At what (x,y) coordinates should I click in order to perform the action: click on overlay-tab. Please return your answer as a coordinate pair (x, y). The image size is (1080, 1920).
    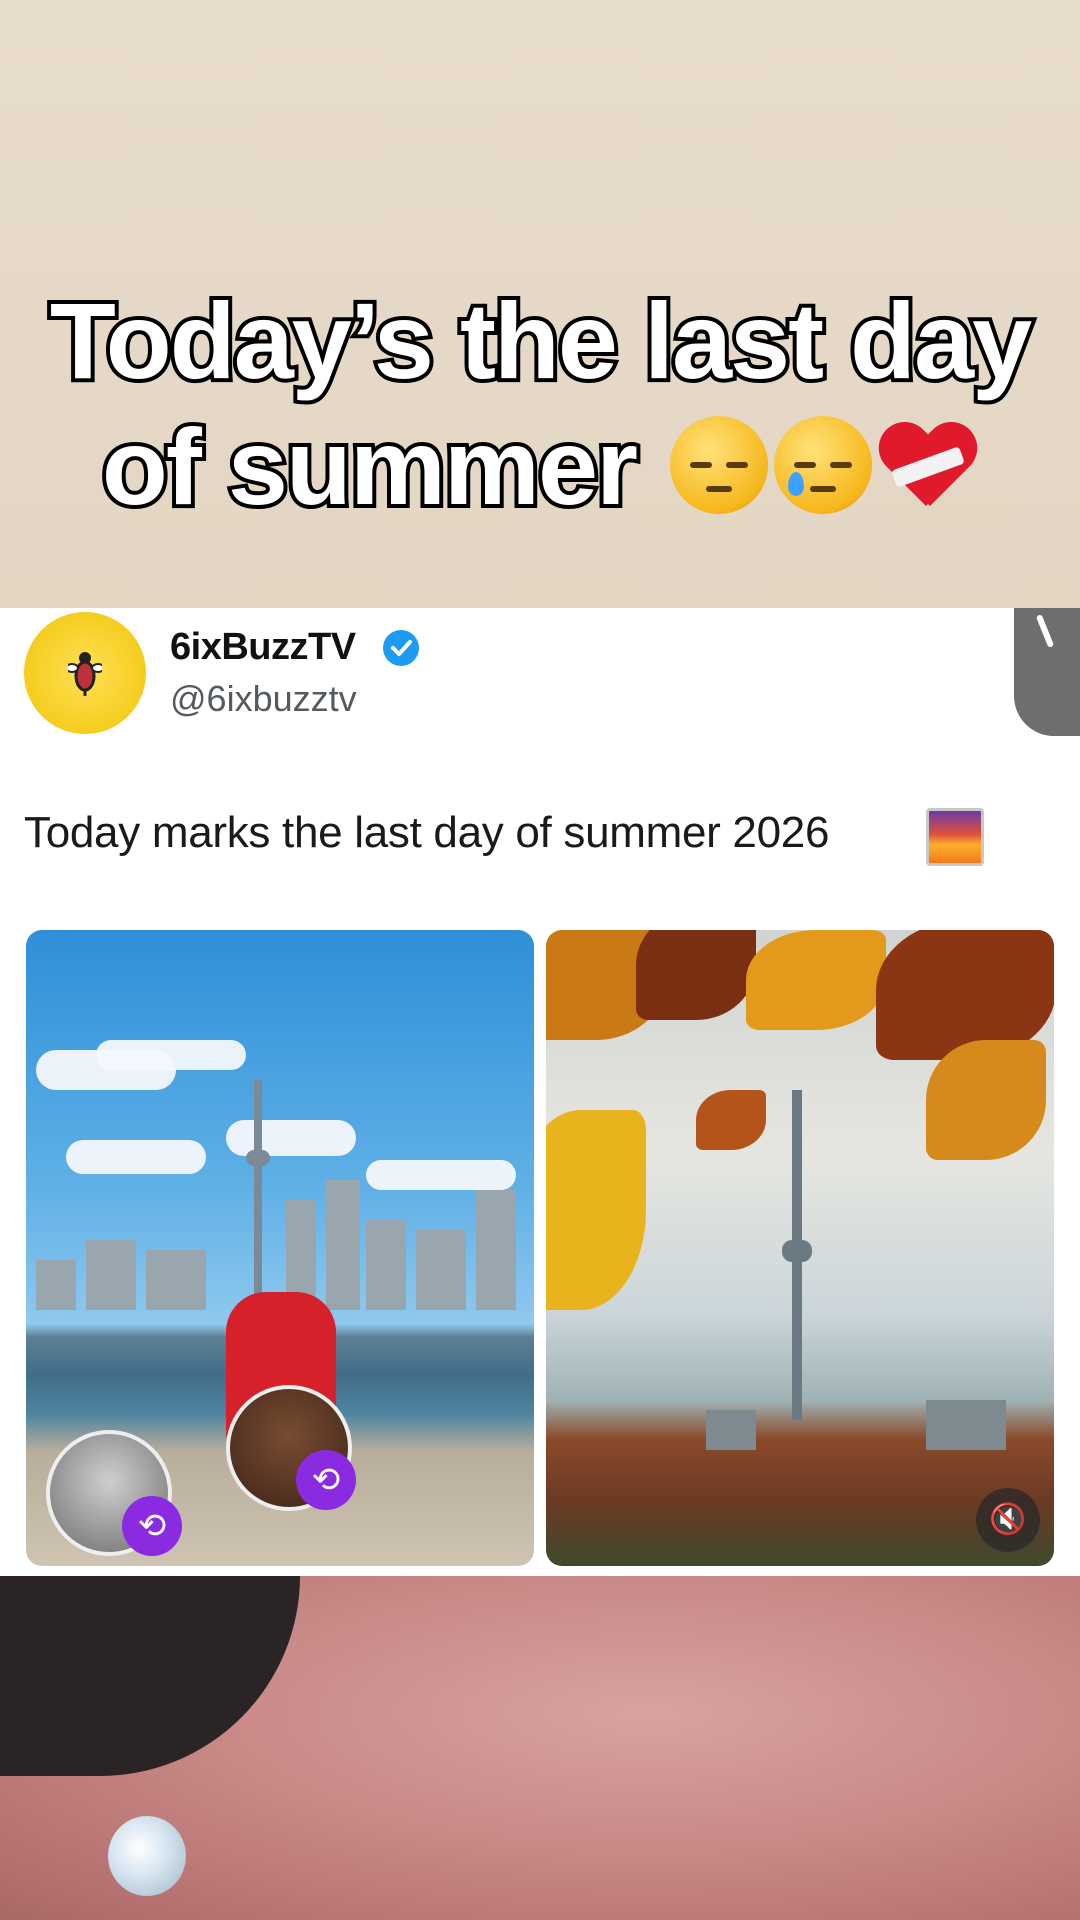
    Looking at the image, I should click on (1047, 672).